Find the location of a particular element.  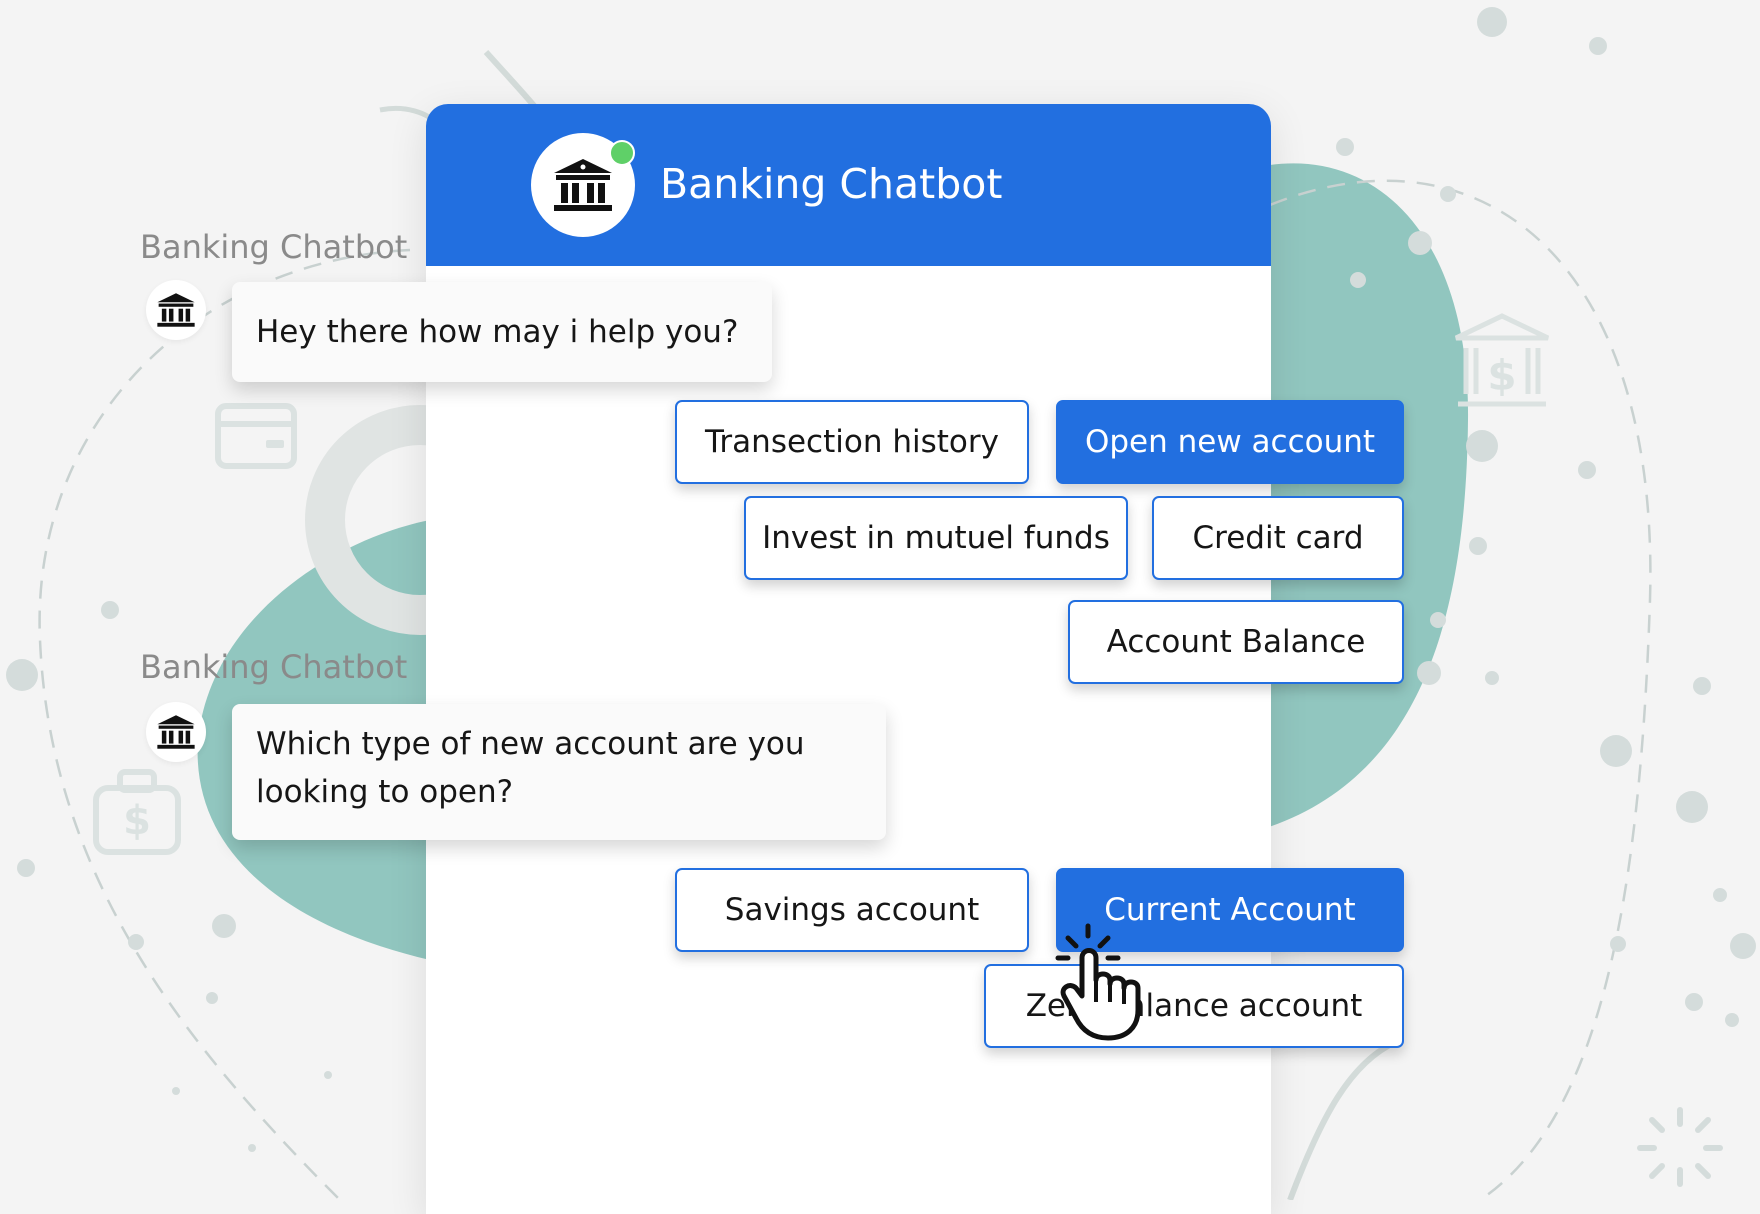

credit-card-icon is located at coordinates (256, 436).